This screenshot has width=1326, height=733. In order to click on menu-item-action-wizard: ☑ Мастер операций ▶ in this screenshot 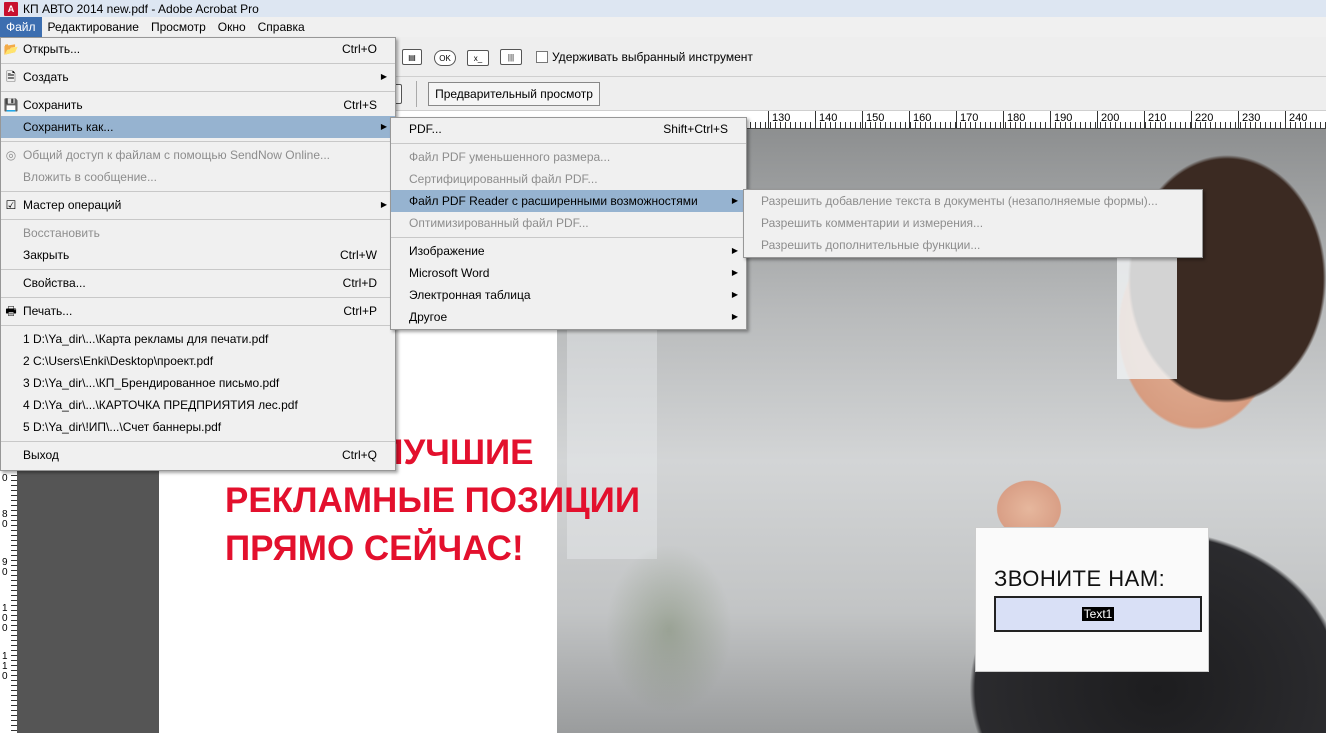, I will do `click(198, 205)`.